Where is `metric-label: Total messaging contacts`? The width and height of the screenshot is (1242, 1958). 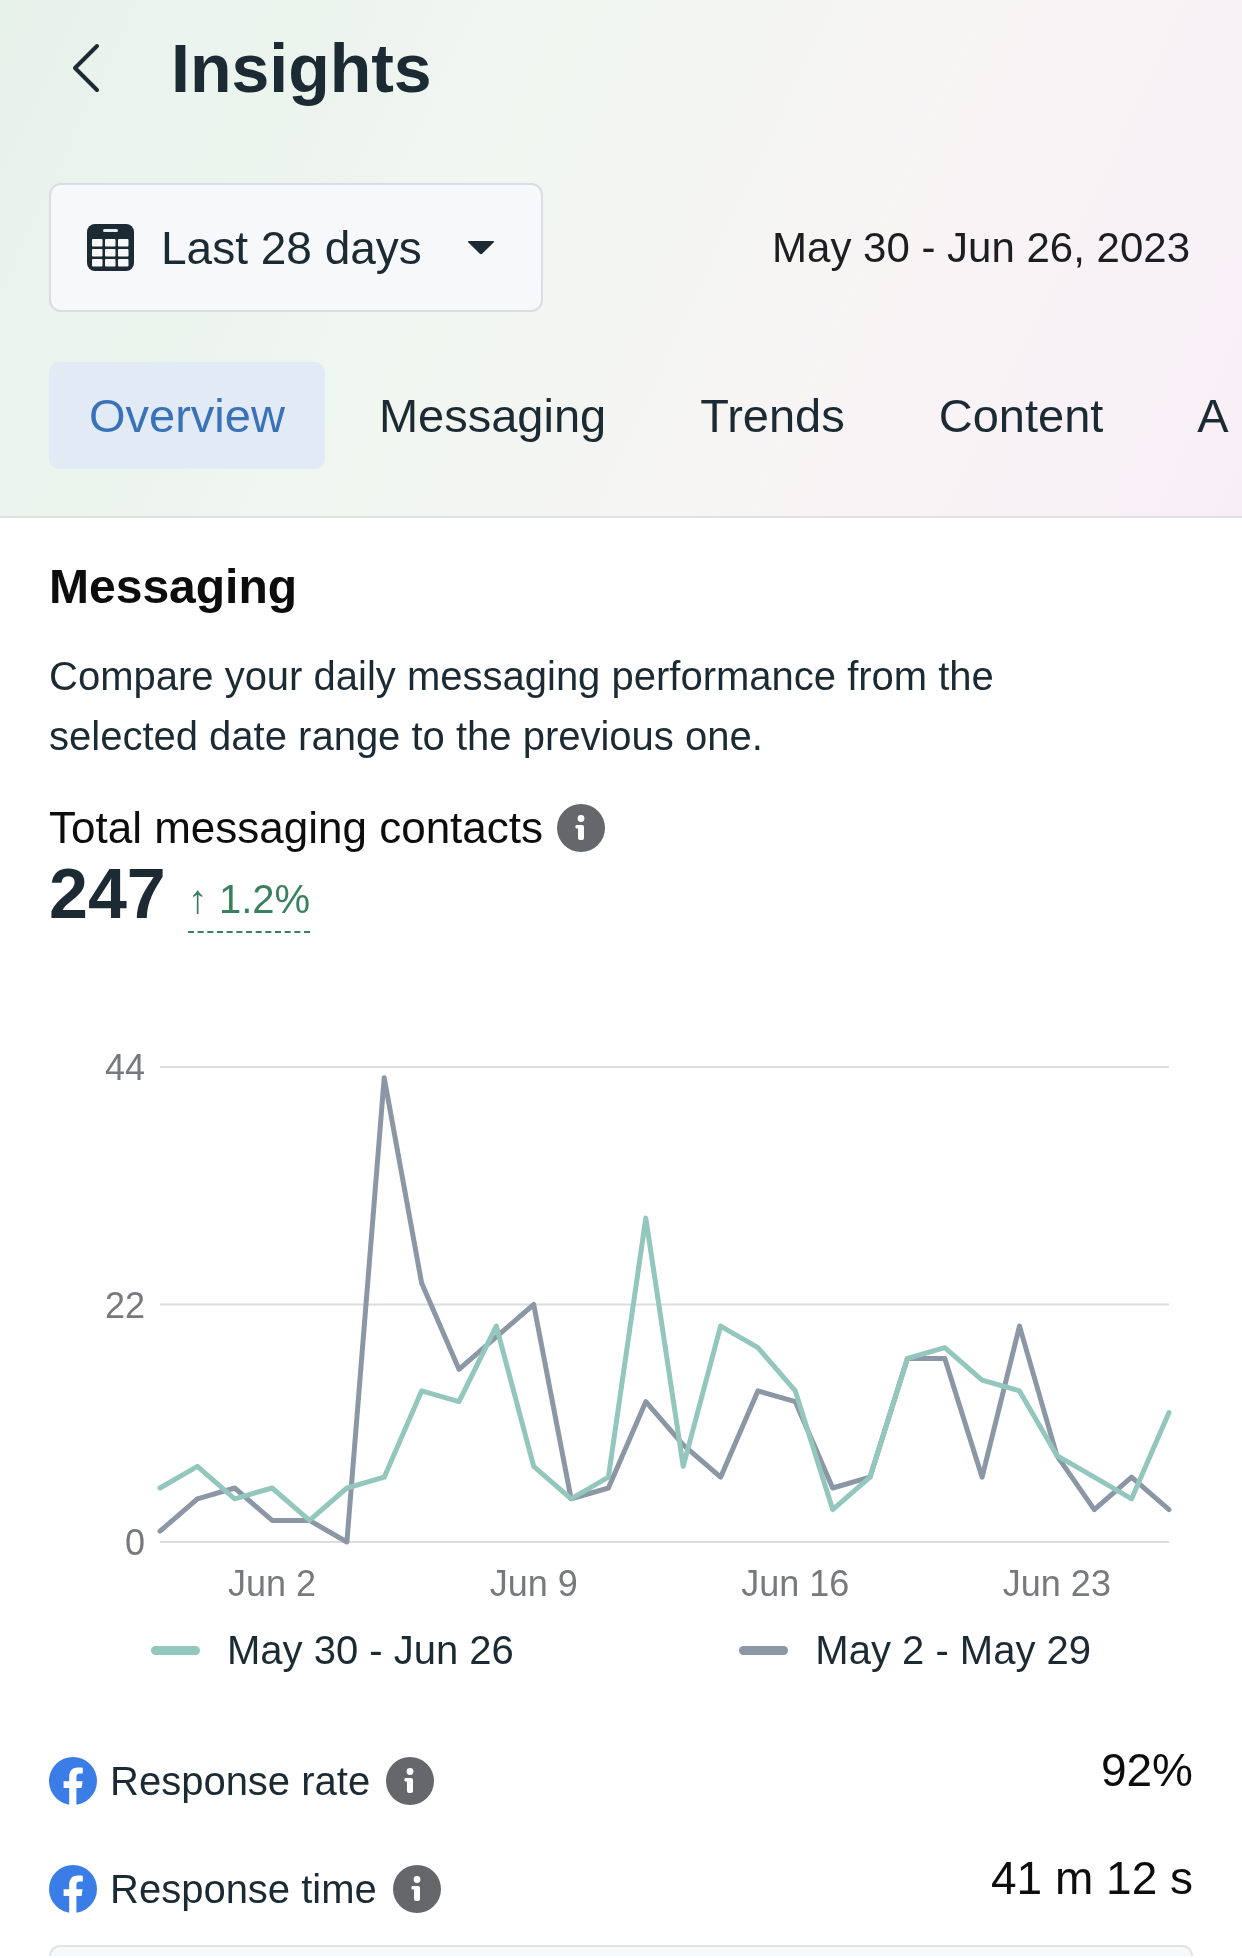
metric-label: Total messaging contacts is located at coordinates (296, 827).